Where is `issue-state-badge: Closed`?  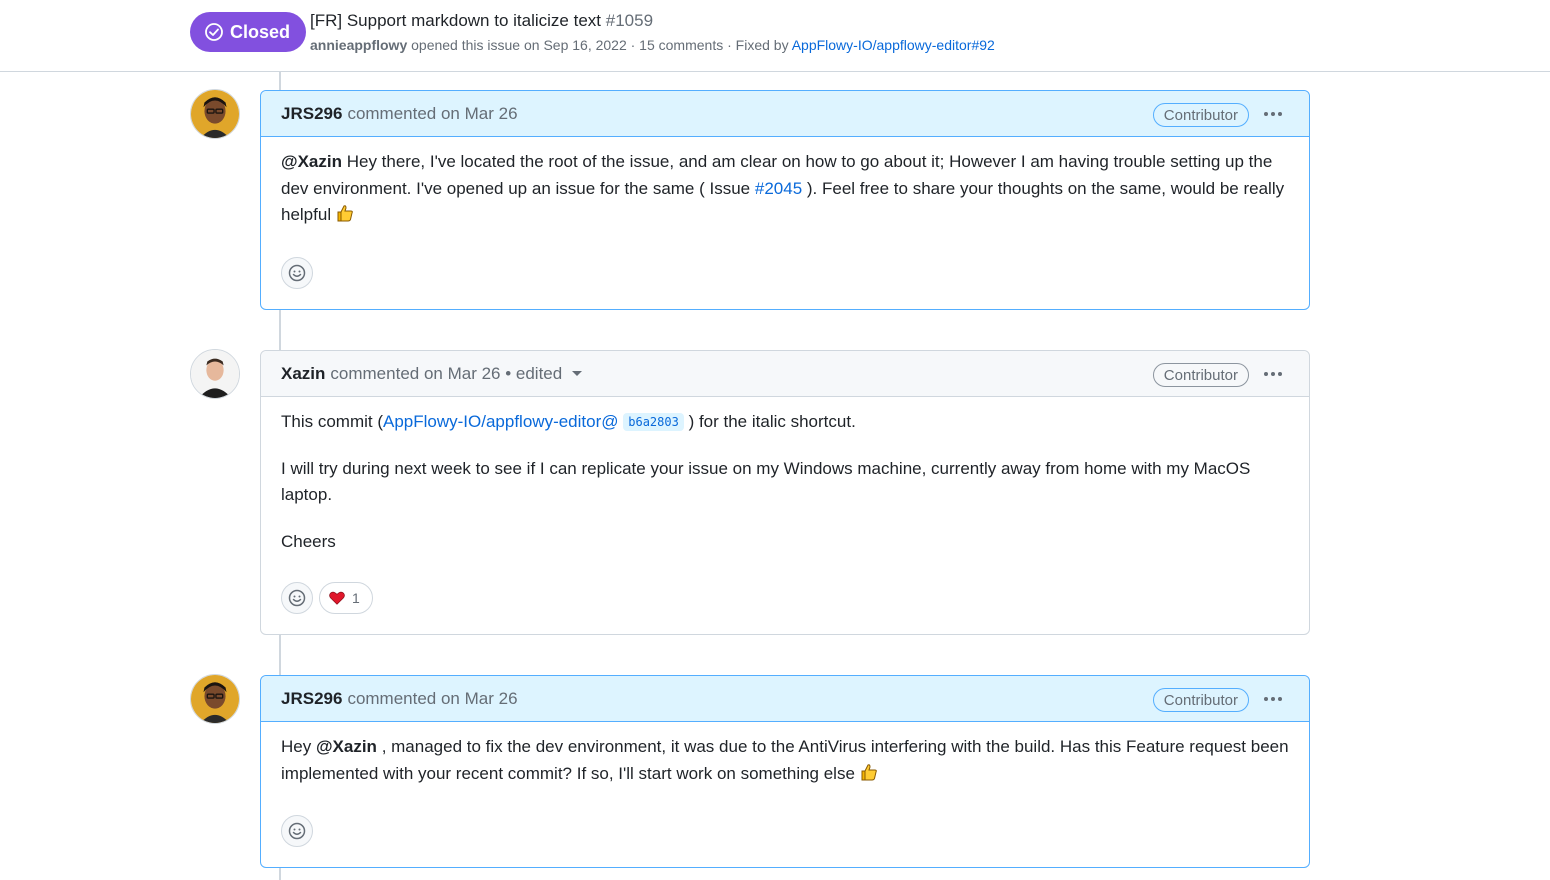 issue-state-badge: Closed is located at coordinates (248, 32).